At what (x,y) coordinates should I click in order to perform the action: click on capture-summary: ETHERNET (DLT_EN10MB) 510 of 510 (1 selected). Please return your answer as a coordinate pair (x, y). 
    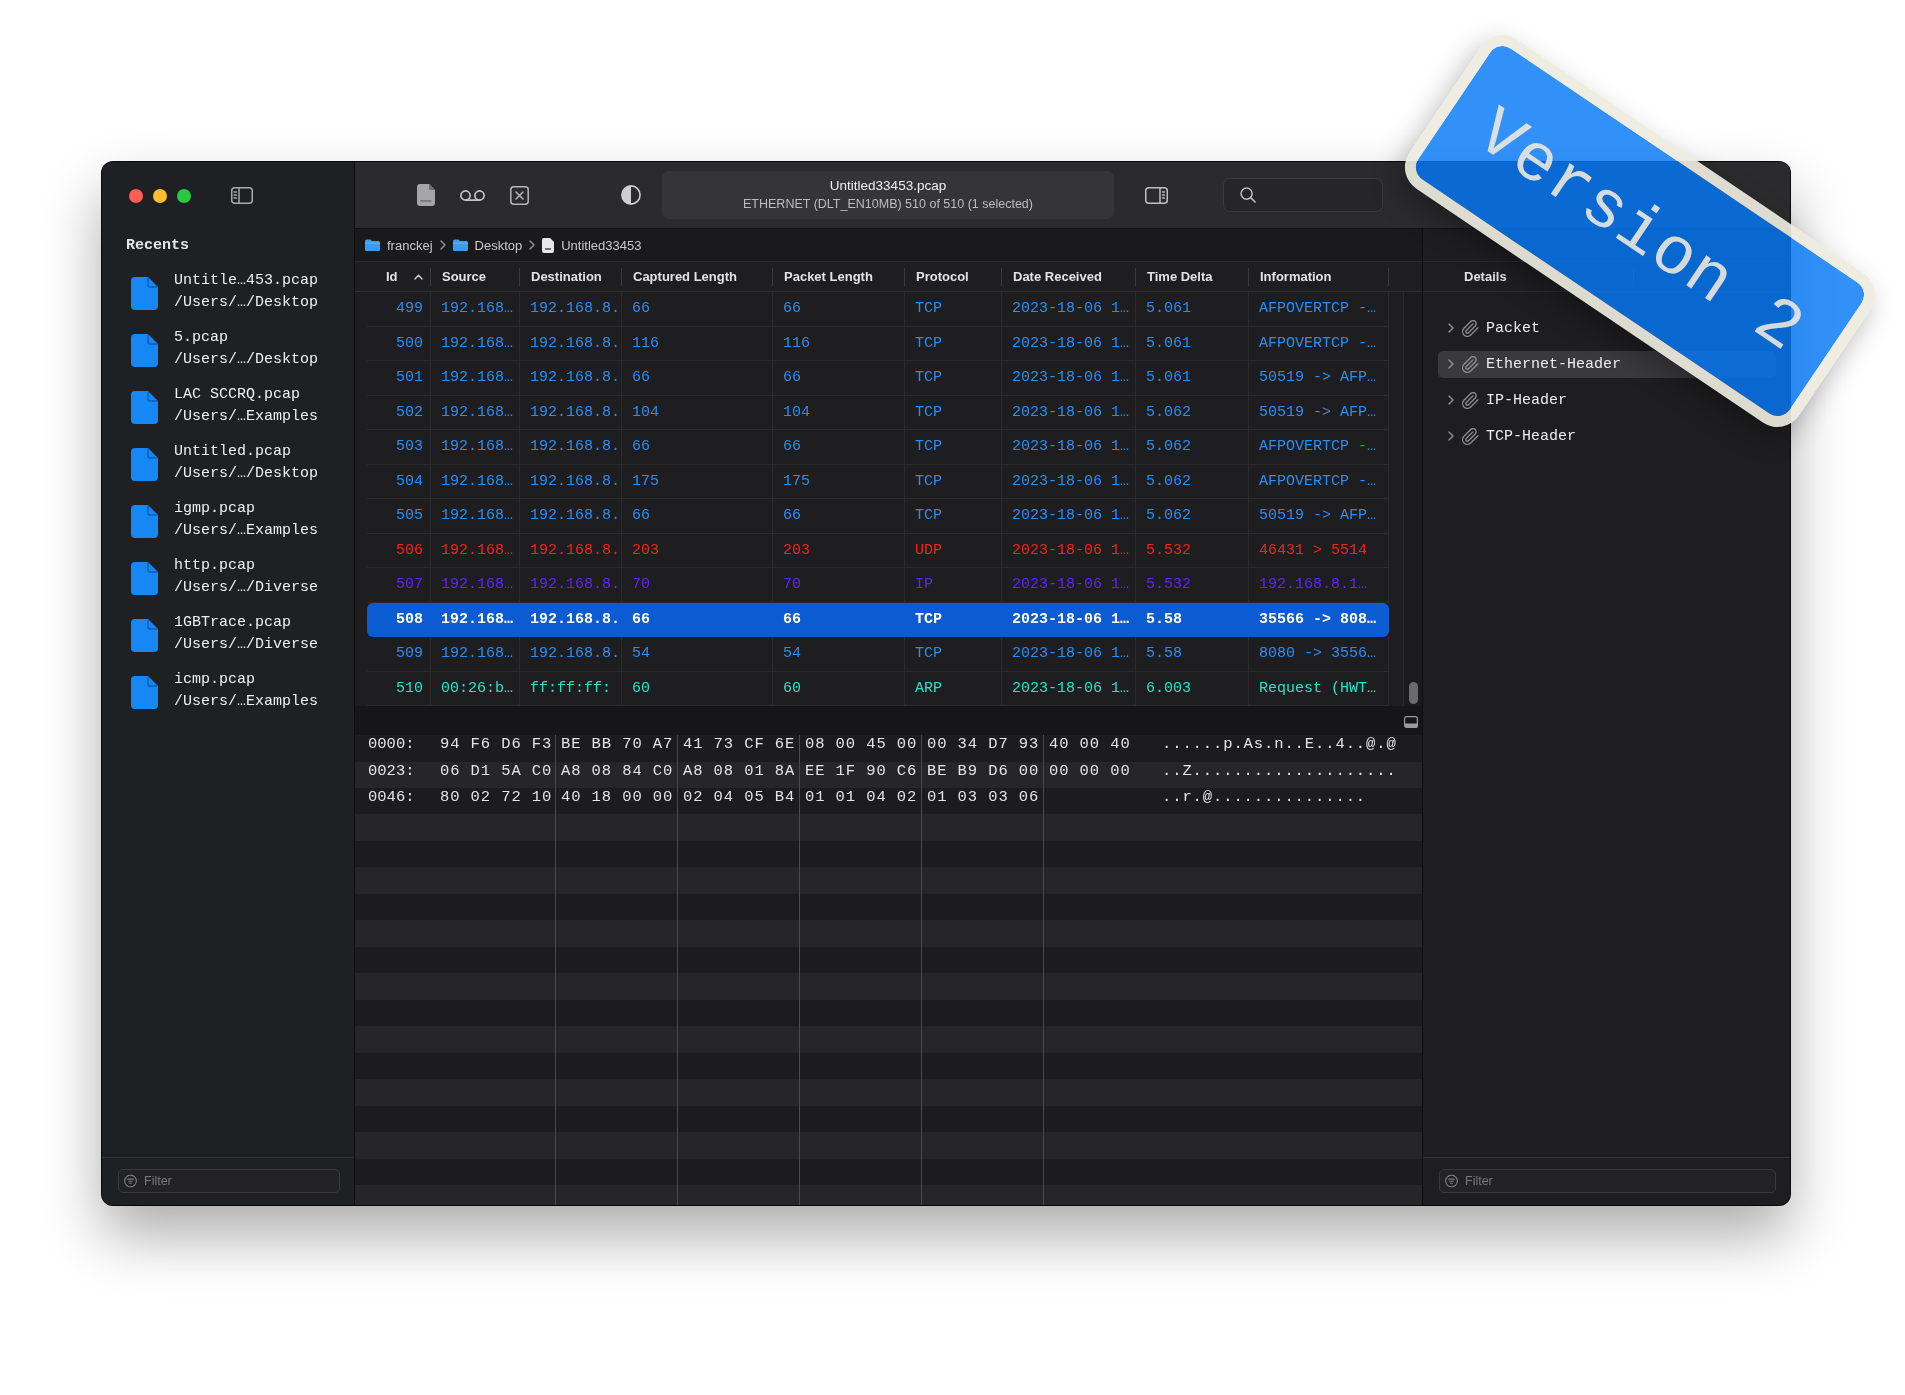
    Looking at the image, I should click on (888, 204).